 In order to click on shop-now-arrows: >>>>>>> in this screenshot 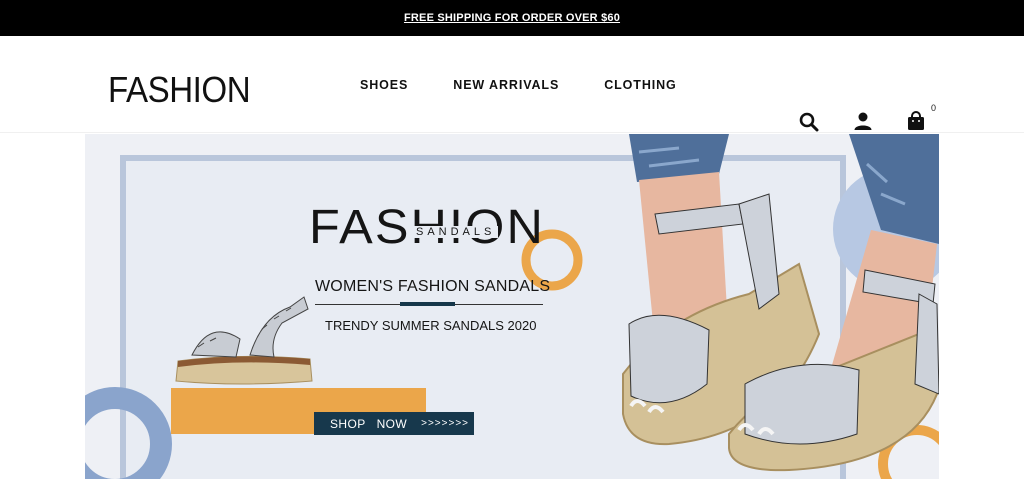, I will do `click(445, 423)`.